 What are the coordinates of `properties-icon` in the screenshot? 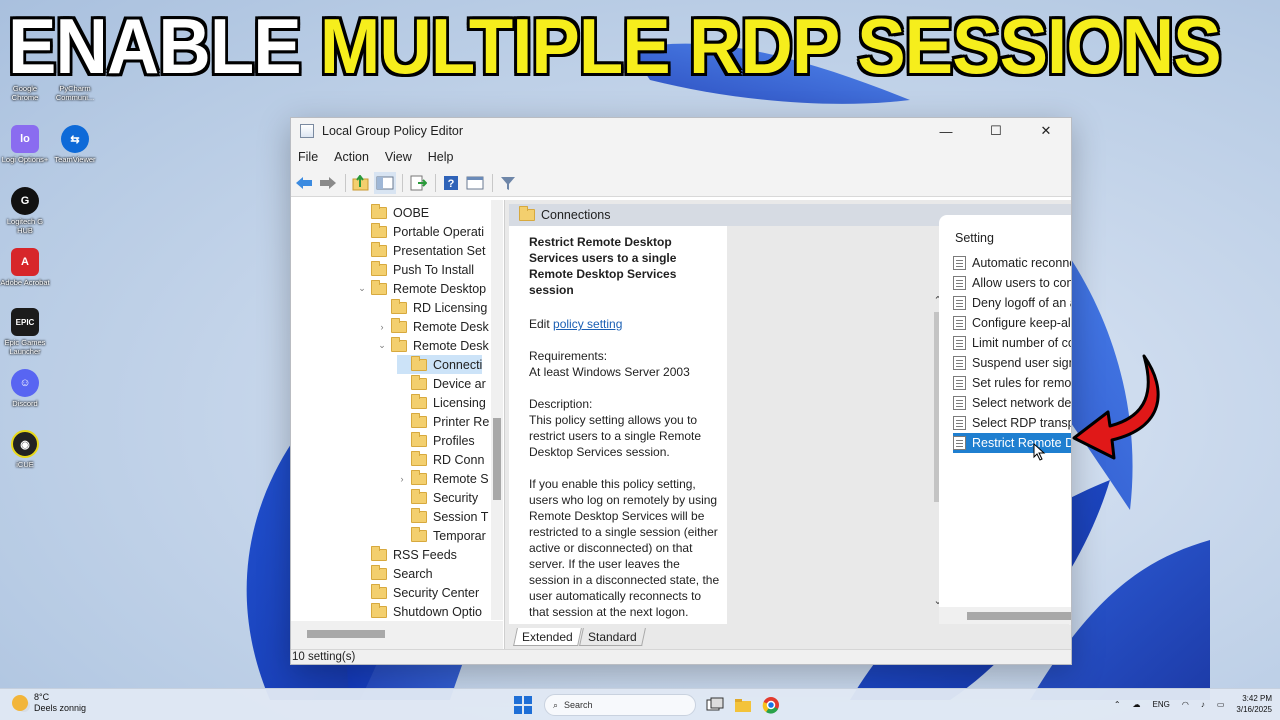 It's located at (475, 183).